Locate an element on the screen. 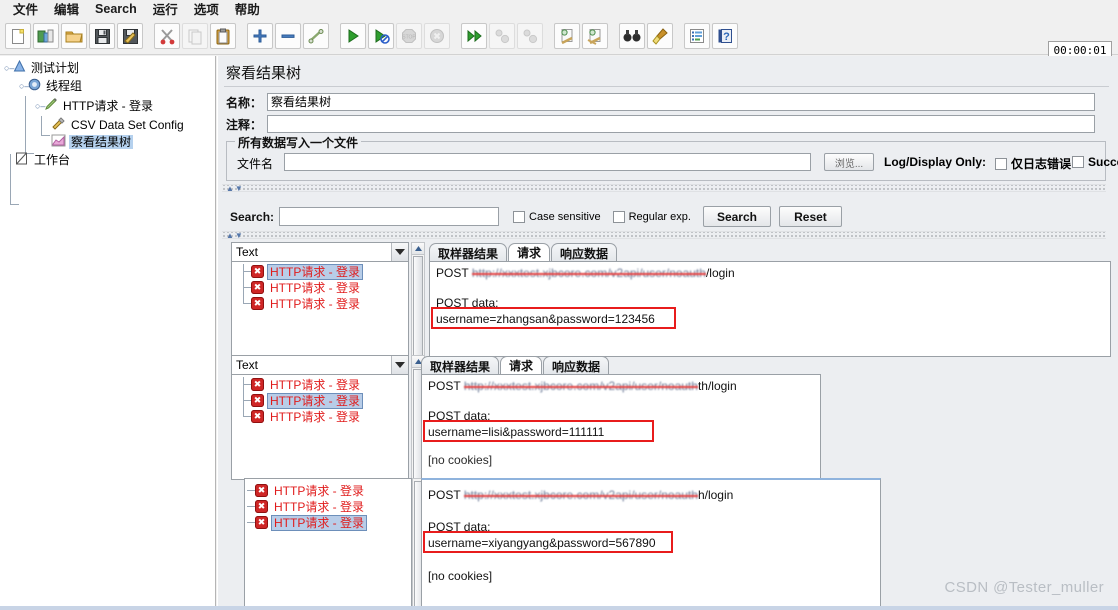  menu-bar: 文件 编辑 Search 运行 选项 帮助 is located at coordinates (559, 9).